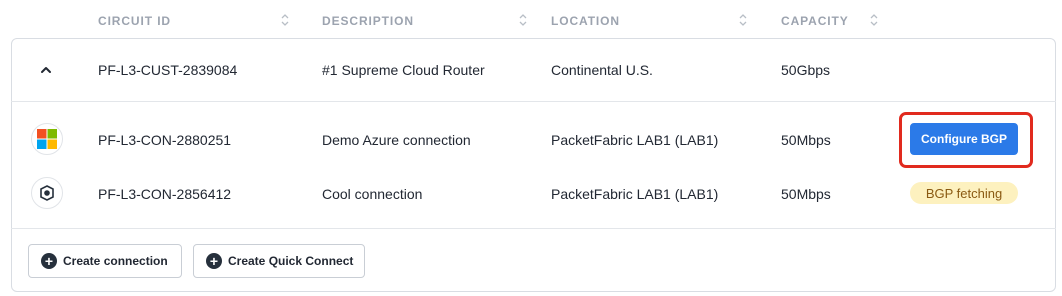 The image size is (1062, 296). Describe the element at coordinates (964, 193) in the screenshot. I see `bgp-status-badge: BGP fetching` at that location.